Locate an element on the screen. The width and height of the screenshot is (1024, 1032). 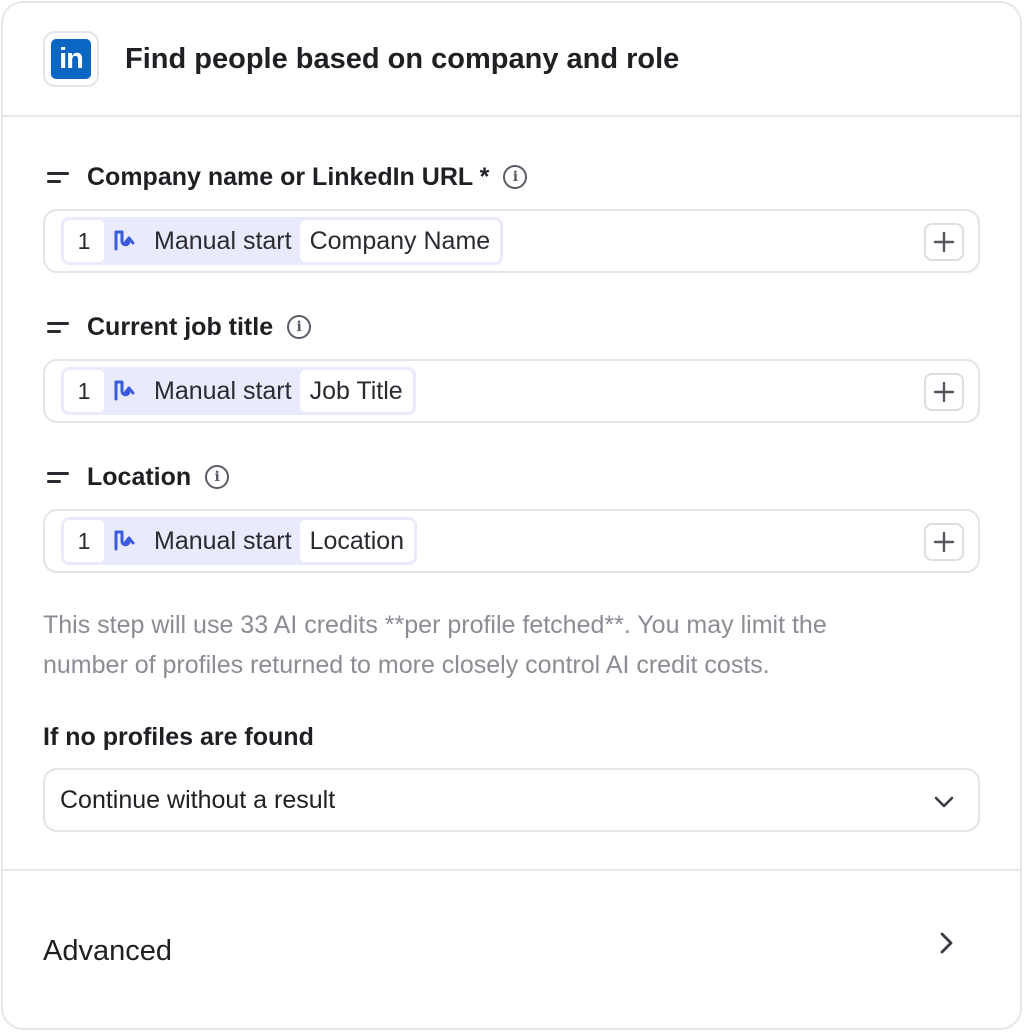
variable-token: 1 Manual start Company Name is located at coordinates (282, 241).